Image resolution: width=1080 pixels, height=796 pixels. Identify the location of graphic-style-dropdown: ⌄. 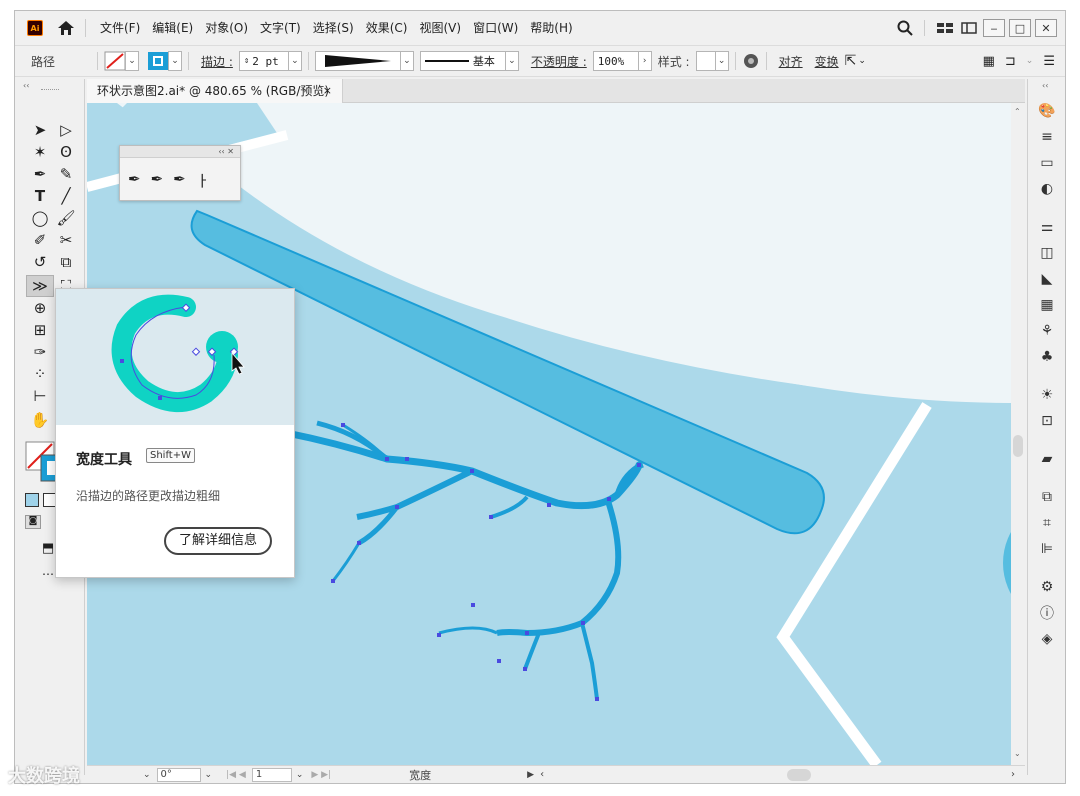
(721, 61).